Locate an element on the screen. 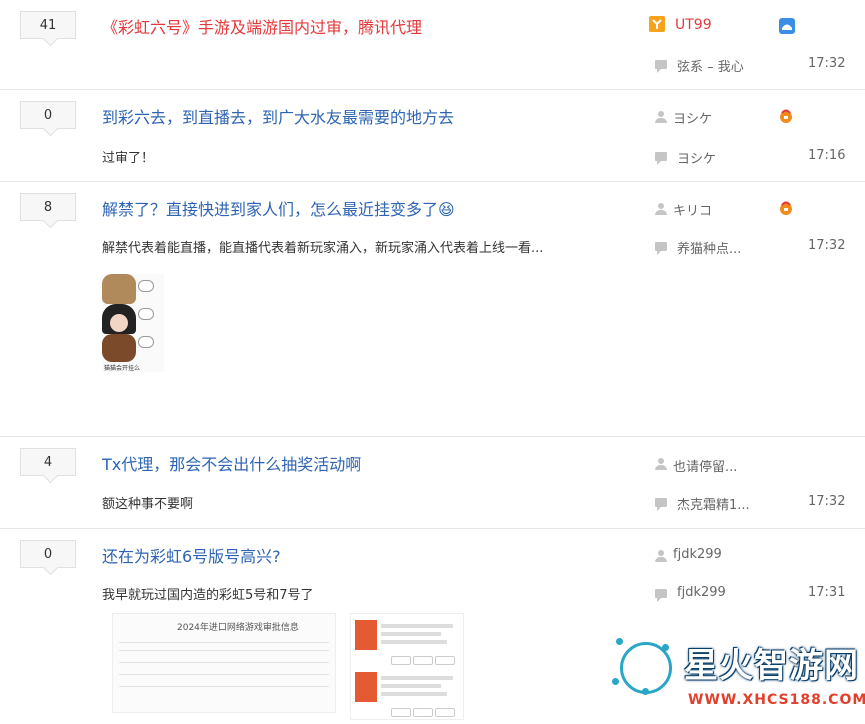  thread-title: 《彩虹六号》手游及端游国内过审，腾讯代理 is located at coordinates (262, 26).